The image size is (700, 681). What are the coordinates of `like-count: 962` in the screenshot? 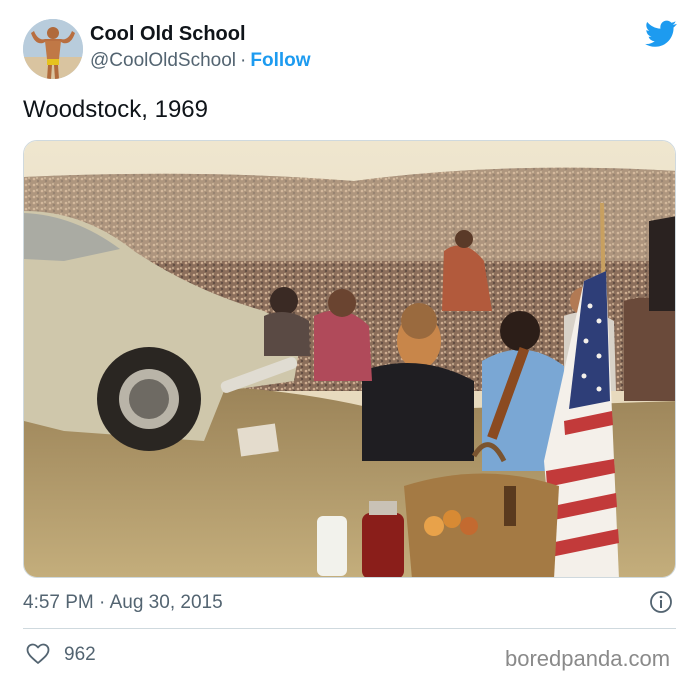 It's located at (80, 654).